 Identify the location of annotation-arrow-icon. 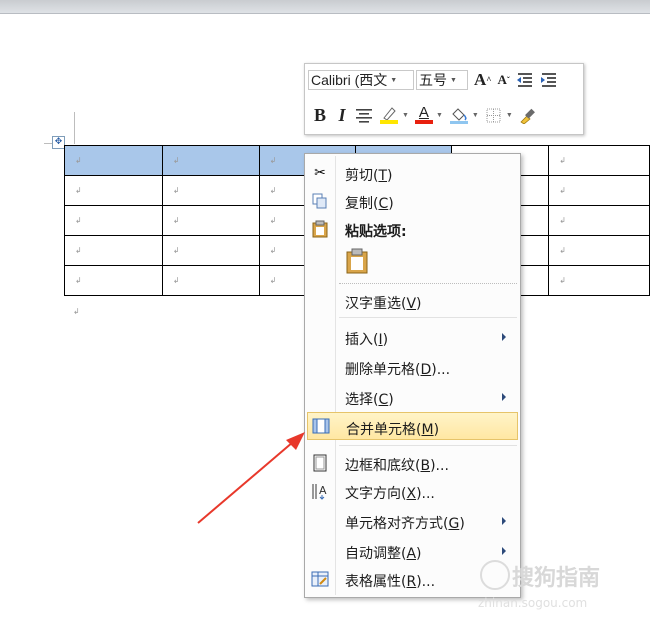
(251, 478).